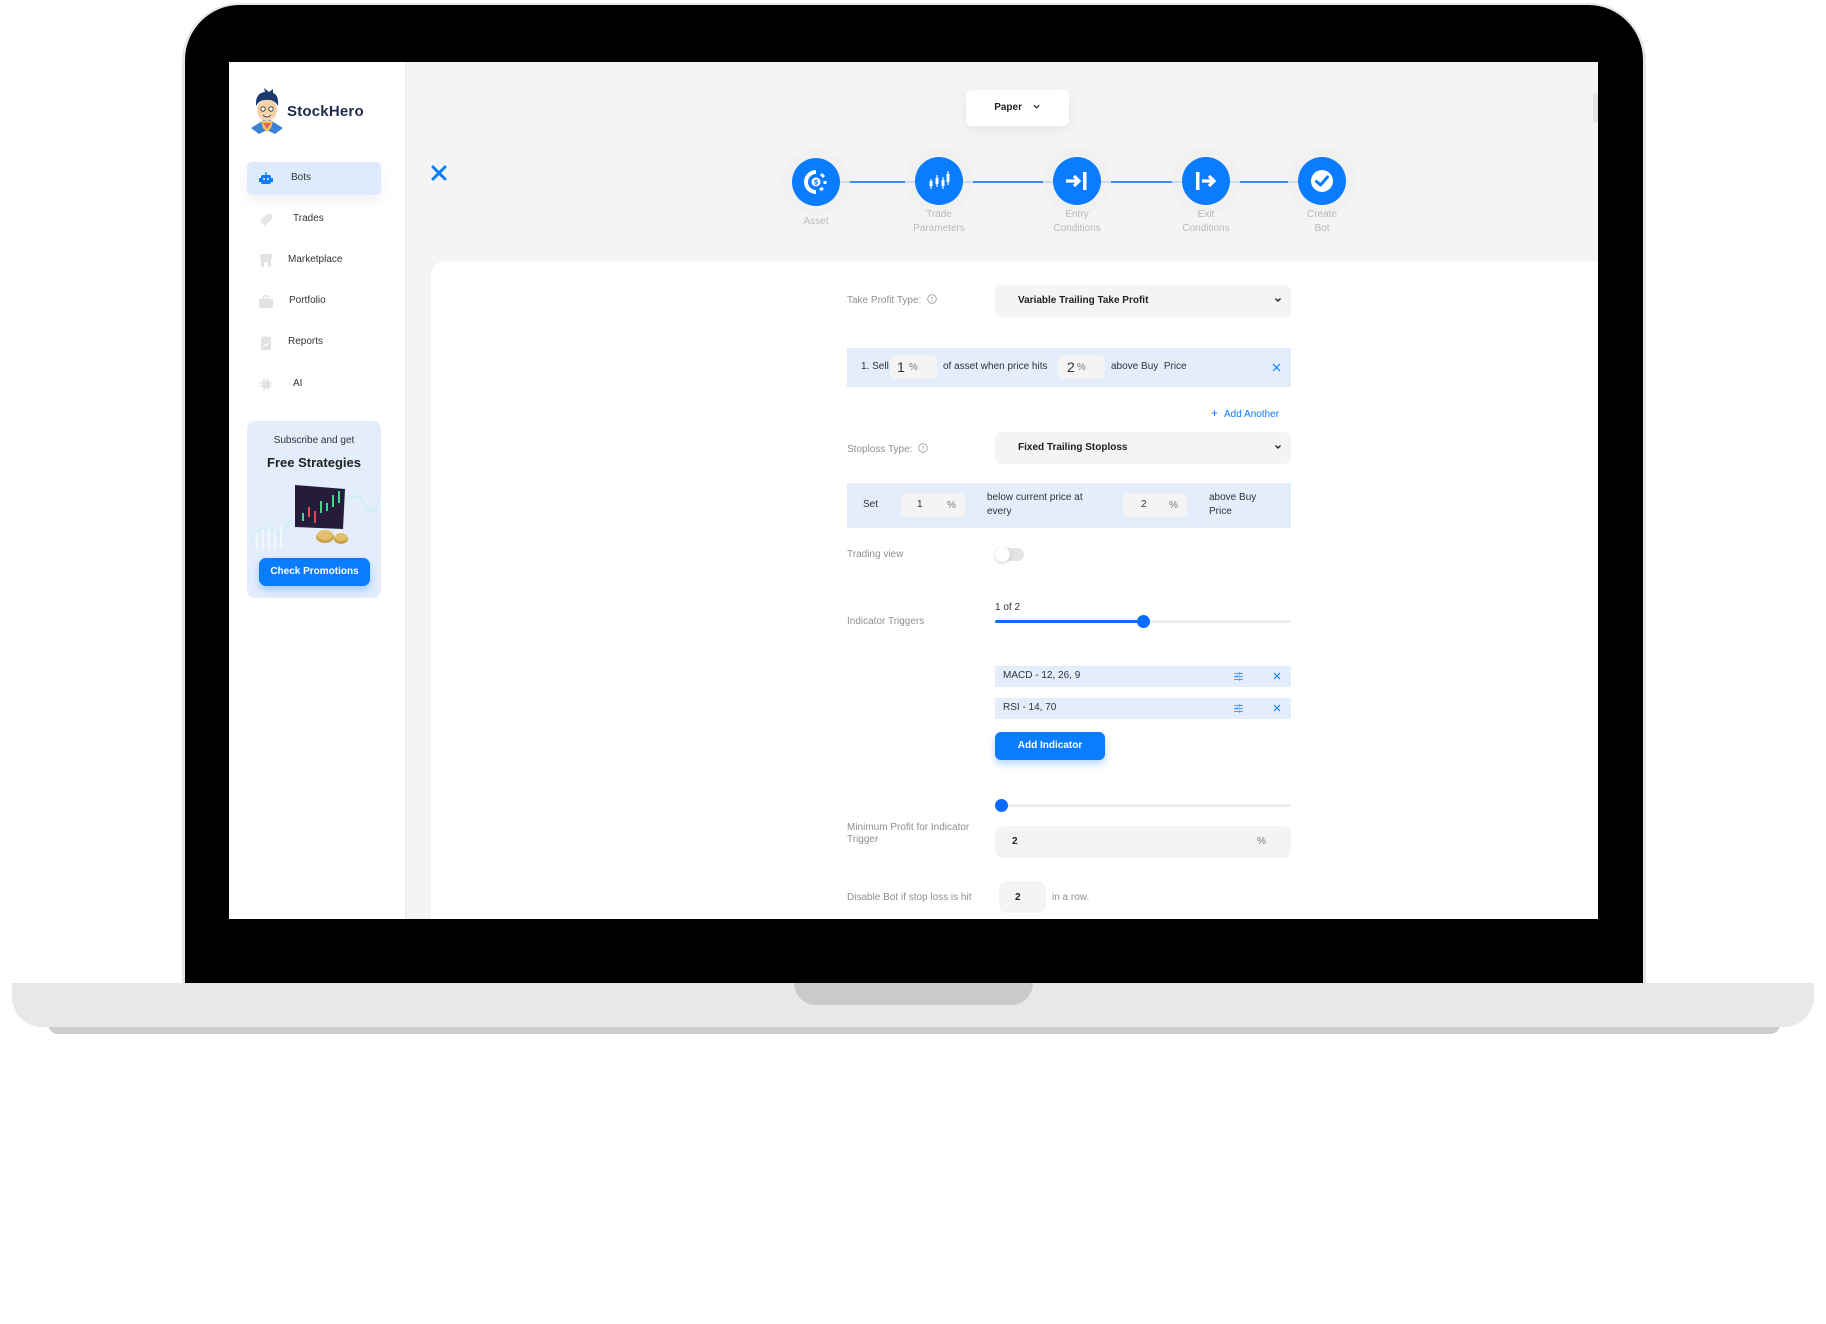  What do you see at coordinates (1081, 367) in the screenshot?
I see `hit-percent-input: 2 %` at bounding box center [1081, 367].